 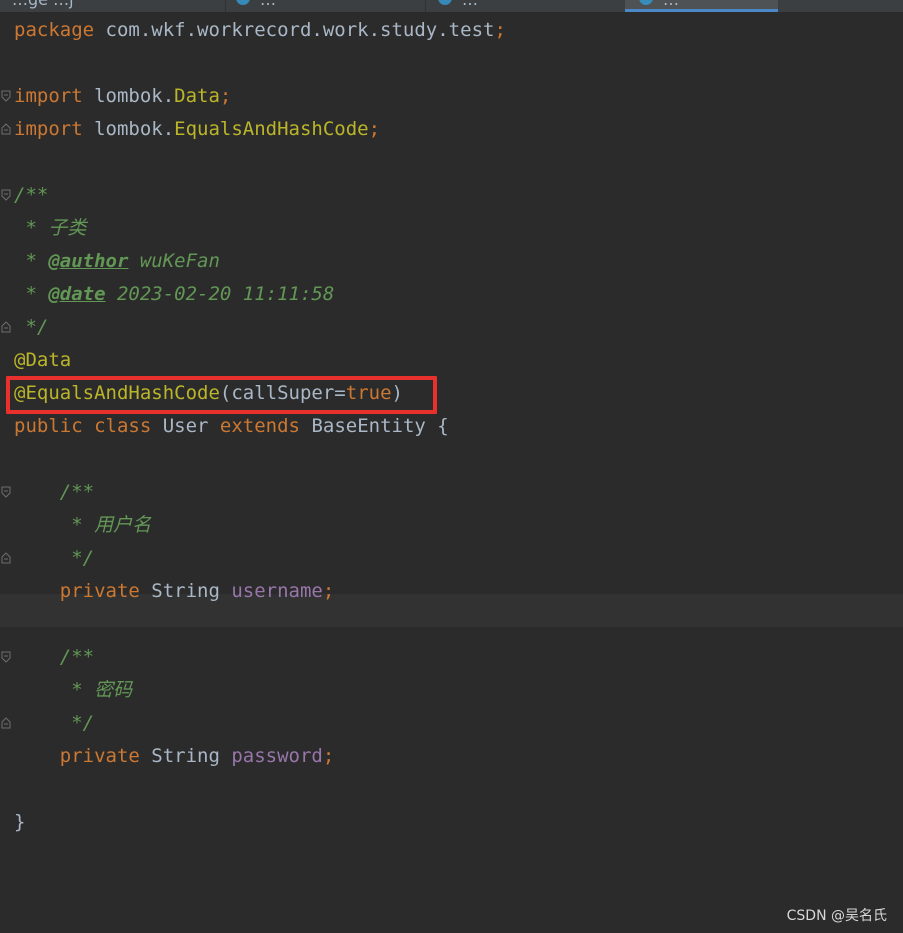 What do you see at coordinates (277, 591) in the screenshot?
I see `field-name: username` at bounding box center [277, 591].